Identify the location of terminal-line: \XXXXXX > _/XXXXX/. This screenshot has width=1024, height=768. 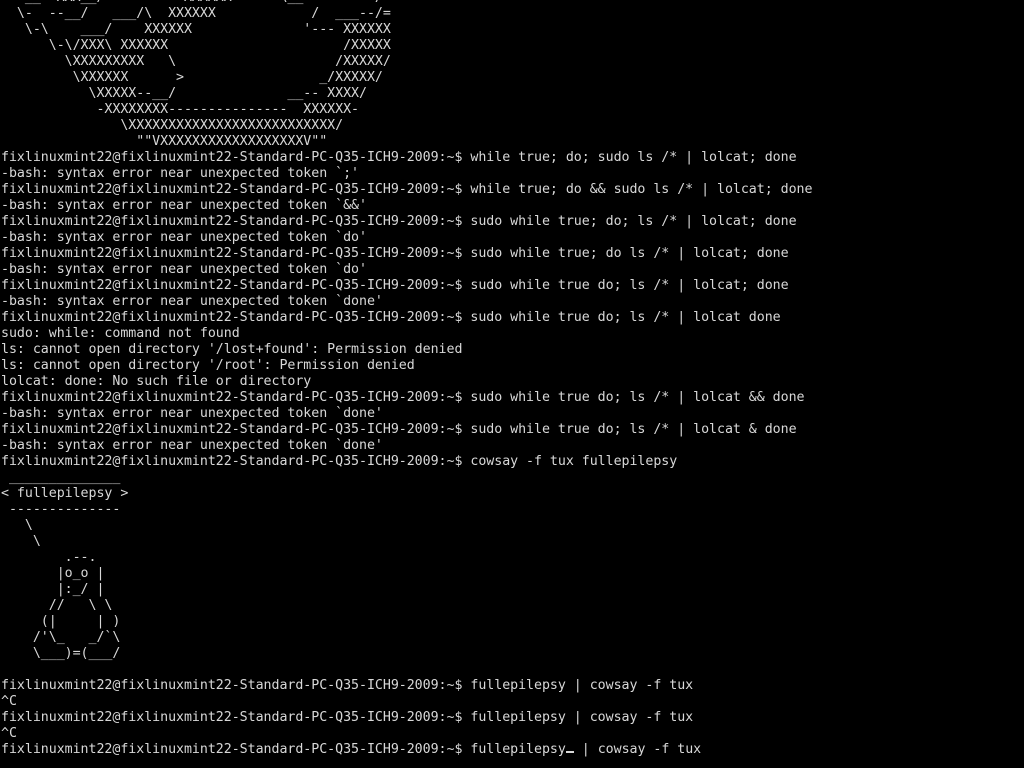
(192, 77).